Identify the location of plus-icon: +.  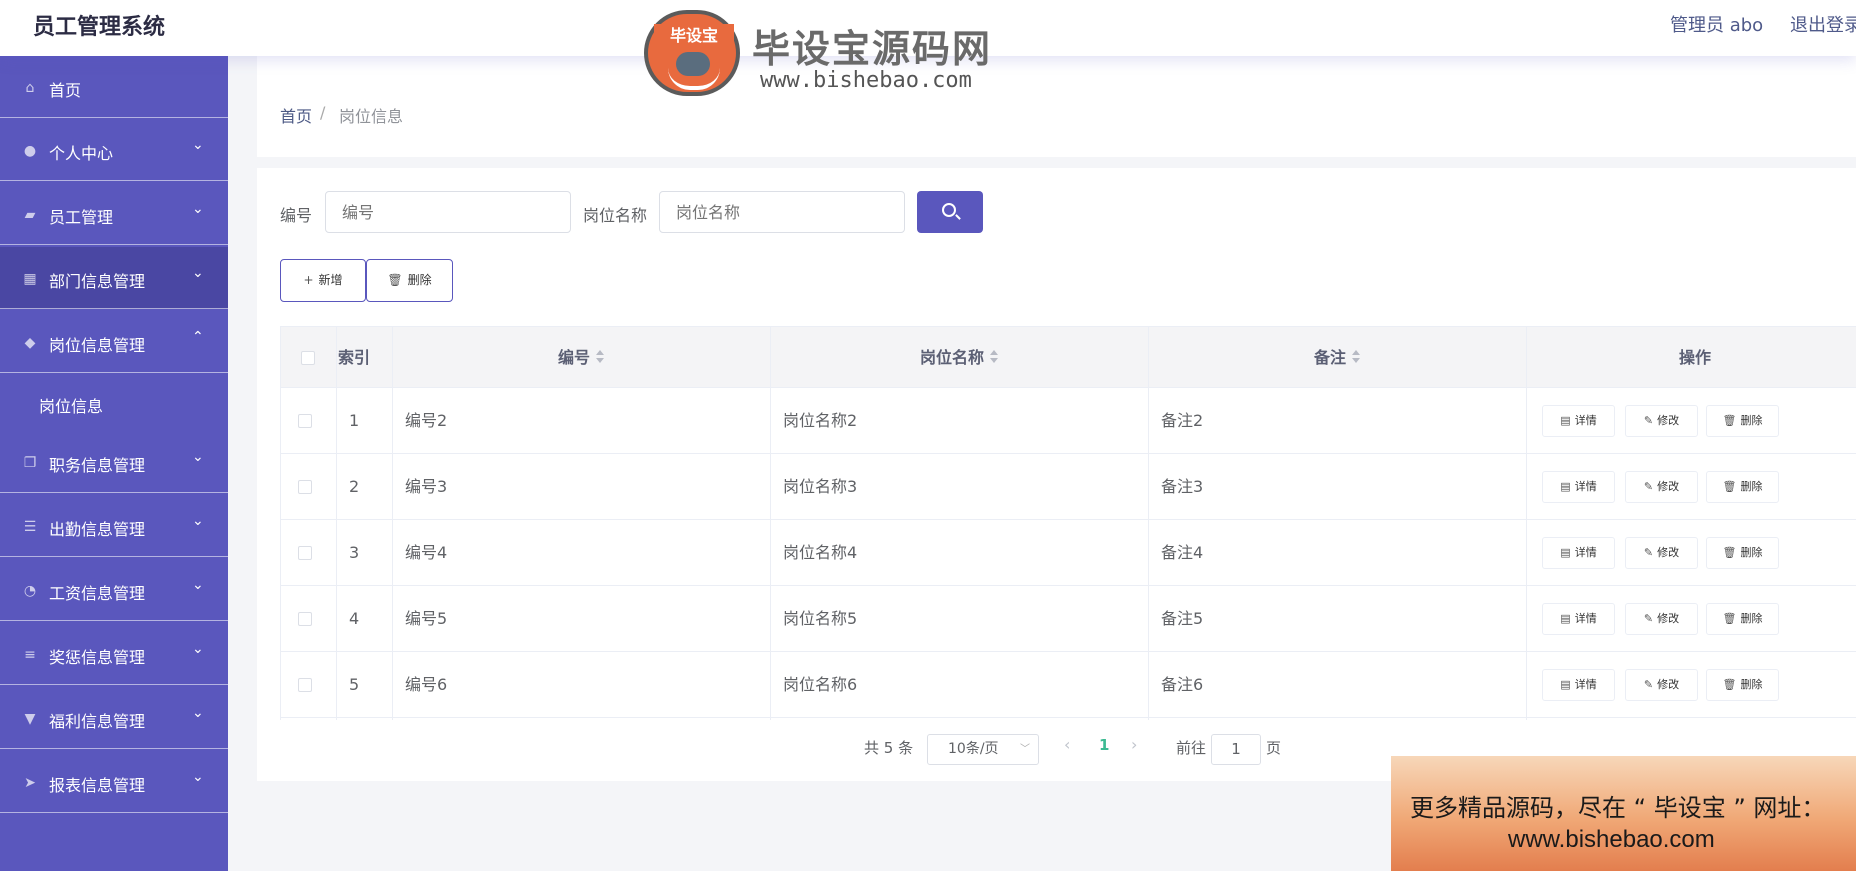
(308, 280).